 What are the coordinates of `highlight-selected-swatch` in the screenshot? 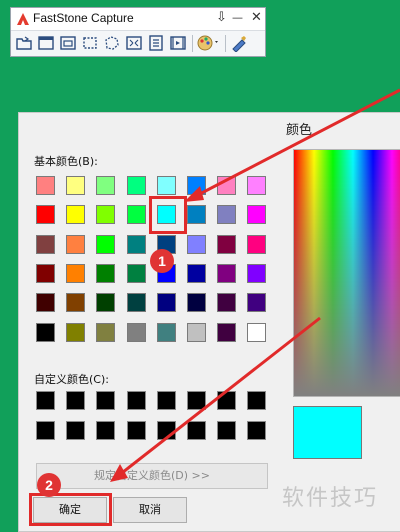 It's located at (168, 215).